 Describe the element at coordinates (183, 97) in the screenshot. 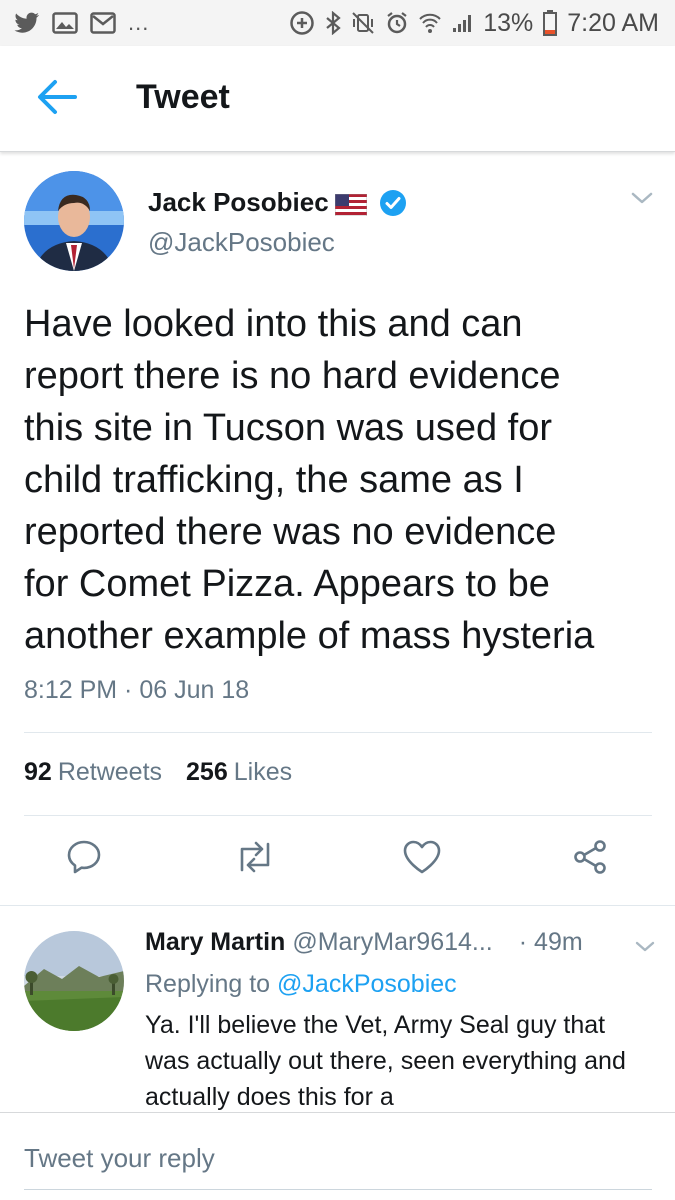

I see `page-title: Tweet` at that location.